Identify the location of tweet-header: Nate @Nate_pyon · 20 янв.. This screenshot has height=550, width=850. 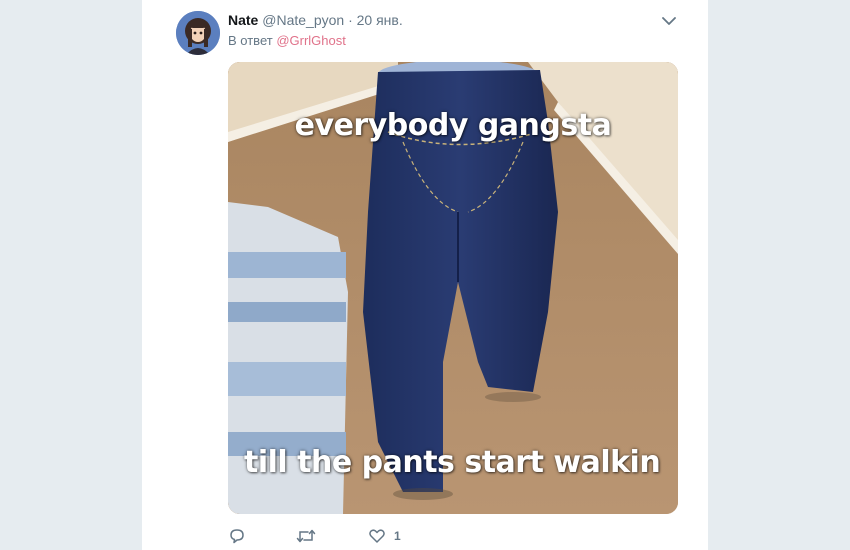
(315, 20).